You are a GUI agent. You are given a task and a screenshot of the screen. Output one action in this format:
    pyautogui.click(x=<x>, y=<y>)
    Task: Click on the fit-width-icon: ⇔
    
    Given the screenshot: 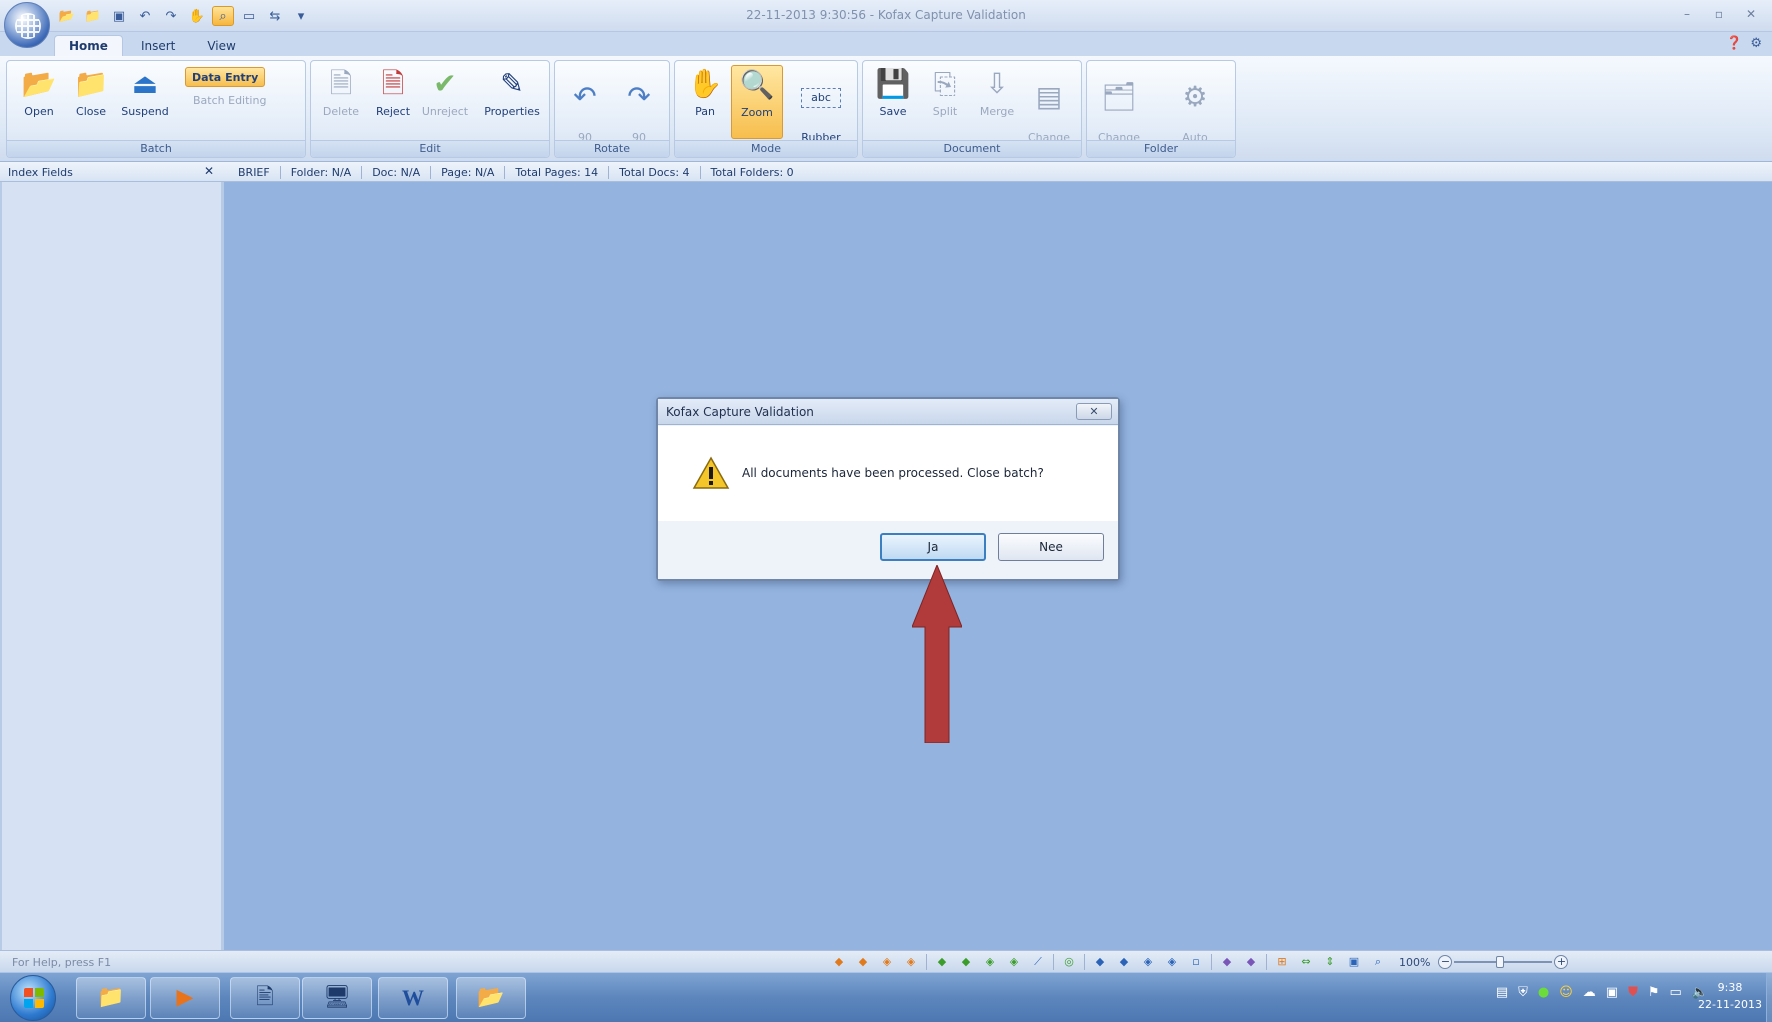 What is the action you would take?
    pyautogui.click(x=1306, y=962)
    